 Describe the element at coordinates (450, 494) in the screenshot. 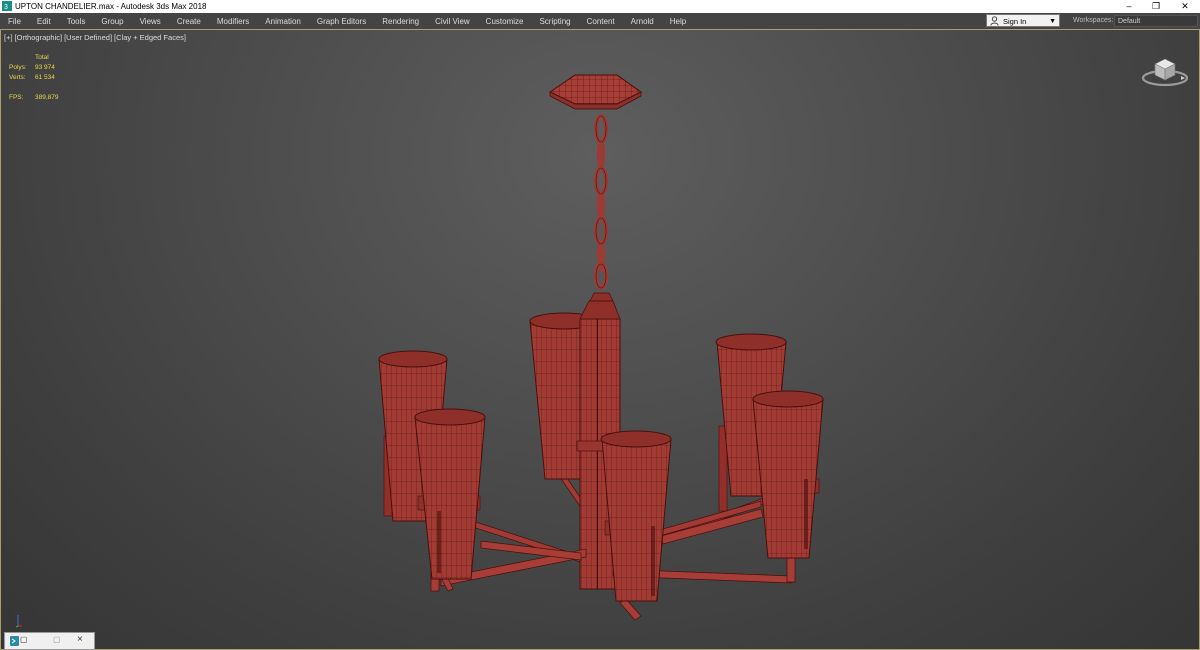

I see `shade-left-front` at that location.